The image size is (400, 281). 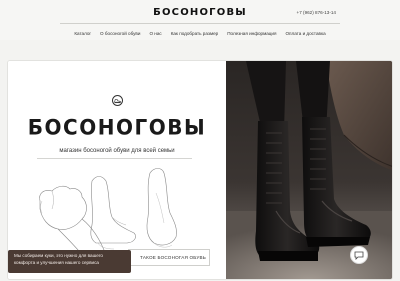 What do you see at coordinates (155, 33) in the screenshot?
I see `nav-item-about-us: О нас` at bounding box center [155, 33].